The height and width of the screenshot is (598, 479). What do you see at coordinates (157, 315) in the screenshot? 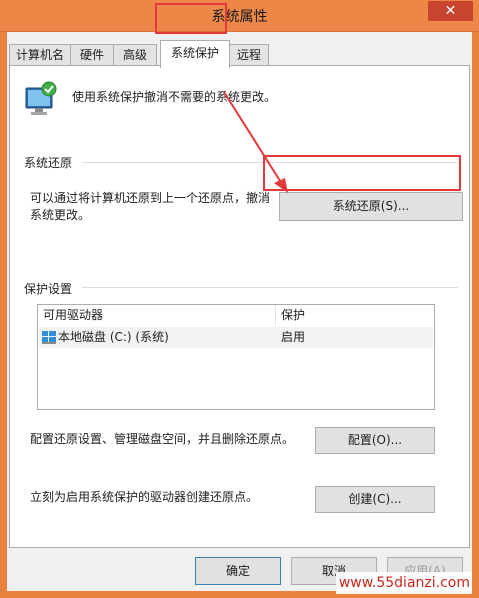
I see `column-header-drive: 可用驱动器` at bounding box center [157, 315].